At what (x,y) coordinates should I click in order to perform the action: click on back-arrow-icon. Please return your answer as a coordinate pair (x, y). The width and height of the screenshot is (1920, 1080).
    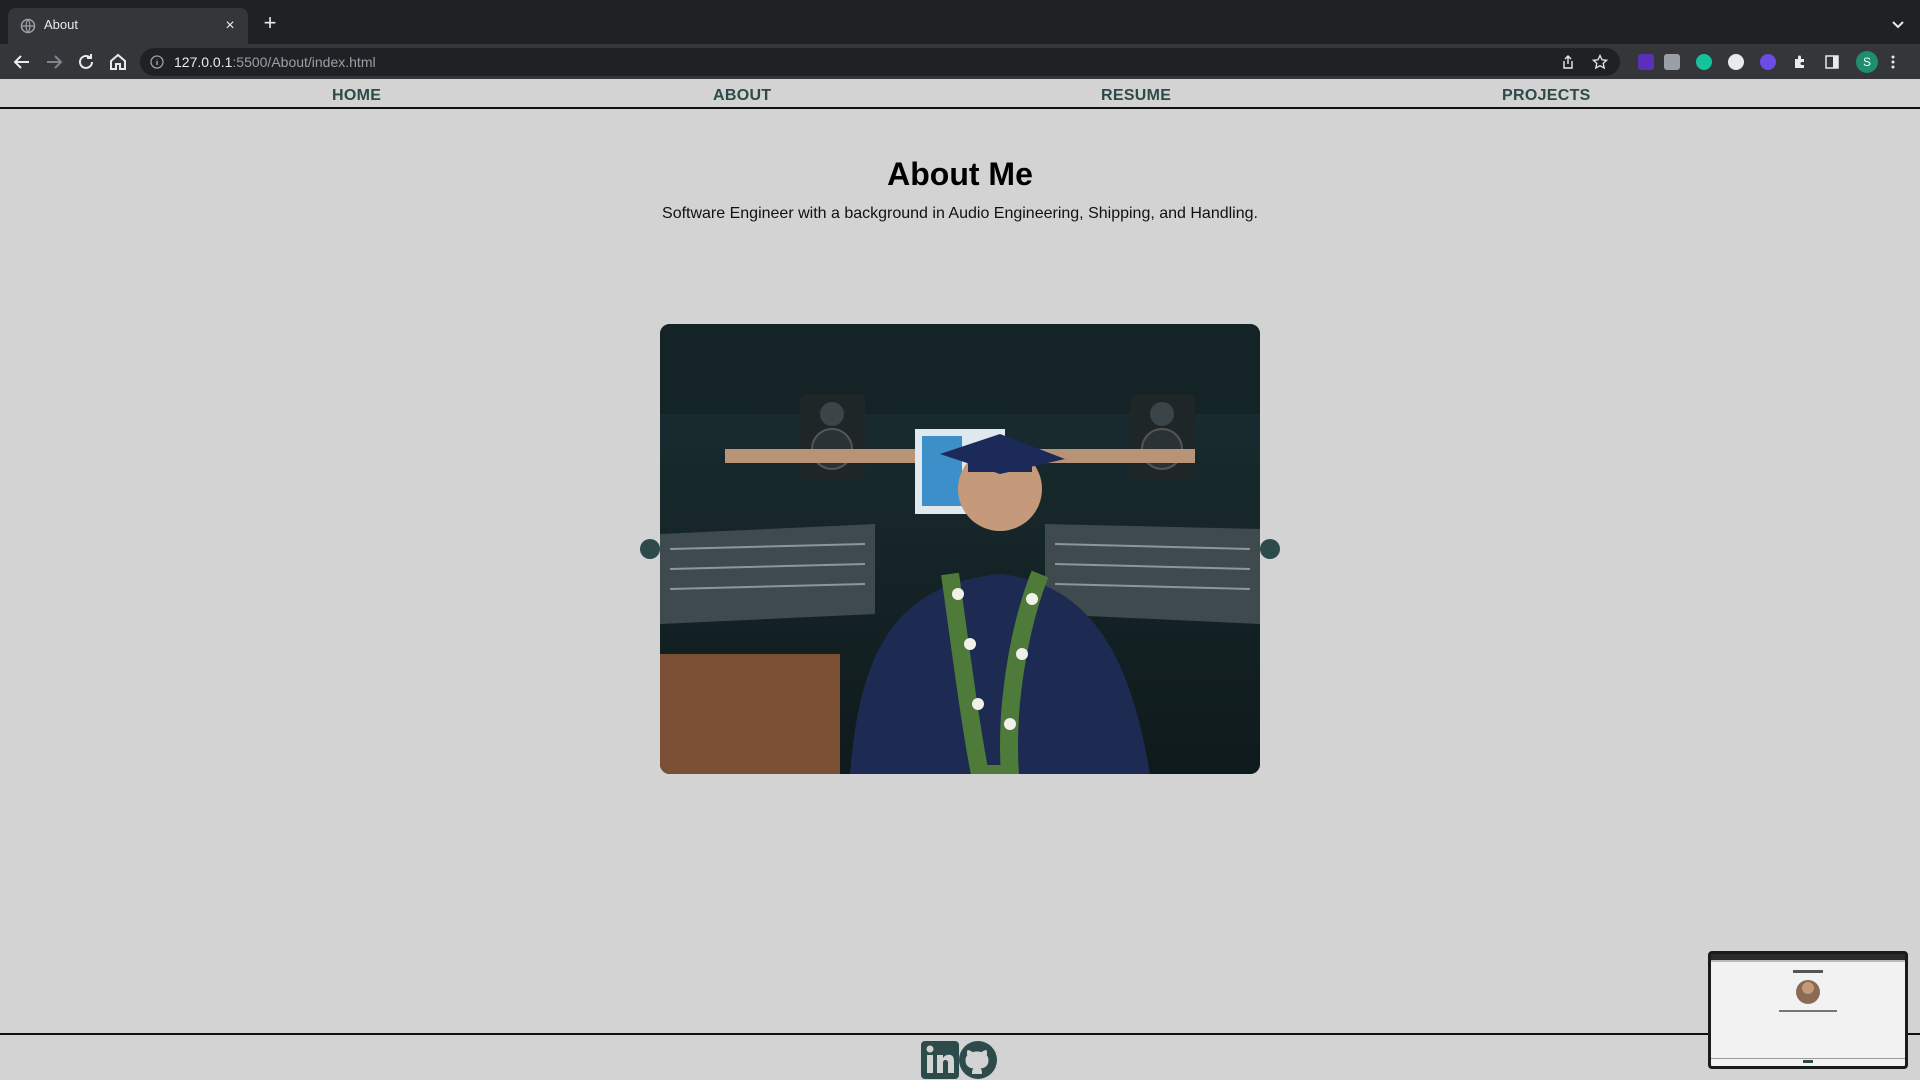
    Looking at the image, I should click on (21, 62).